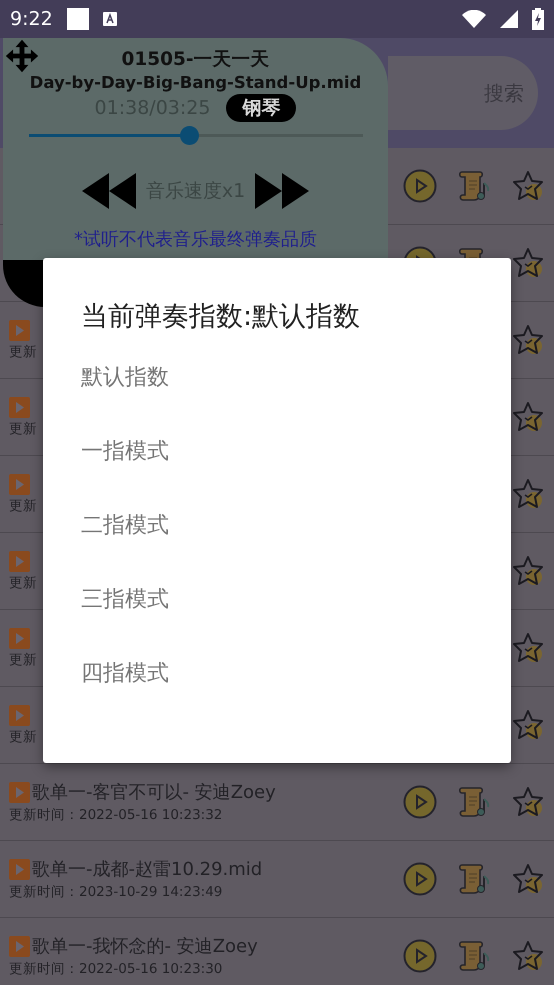  Describe the element at coordinates (196, 82) in the screenshot. I see `file-name: Day-by-Day-Big-Bang-Stand-Up.mid` at that location.